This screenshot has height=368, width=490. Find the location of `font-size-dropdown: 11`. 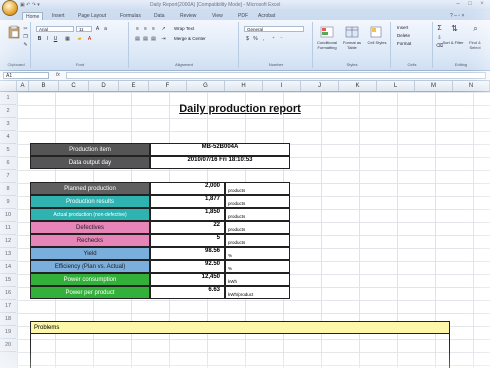

font-size-dropdown: 11 is located at coordinates (84, 29).